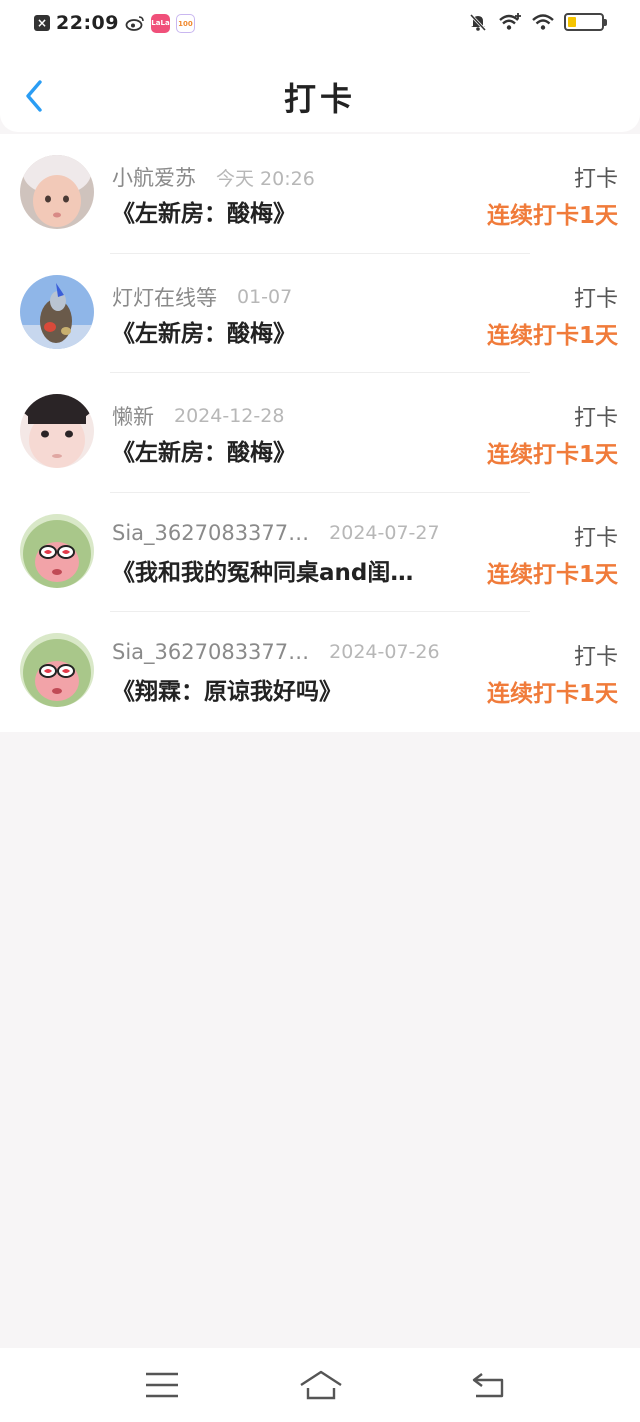 This screenshot has height=1422, width=640. I want to click on checkin-row: 灯灯在线等 01-07 《左新房：酸梅》 打卡 连续打卡1天, so click(320, 314).